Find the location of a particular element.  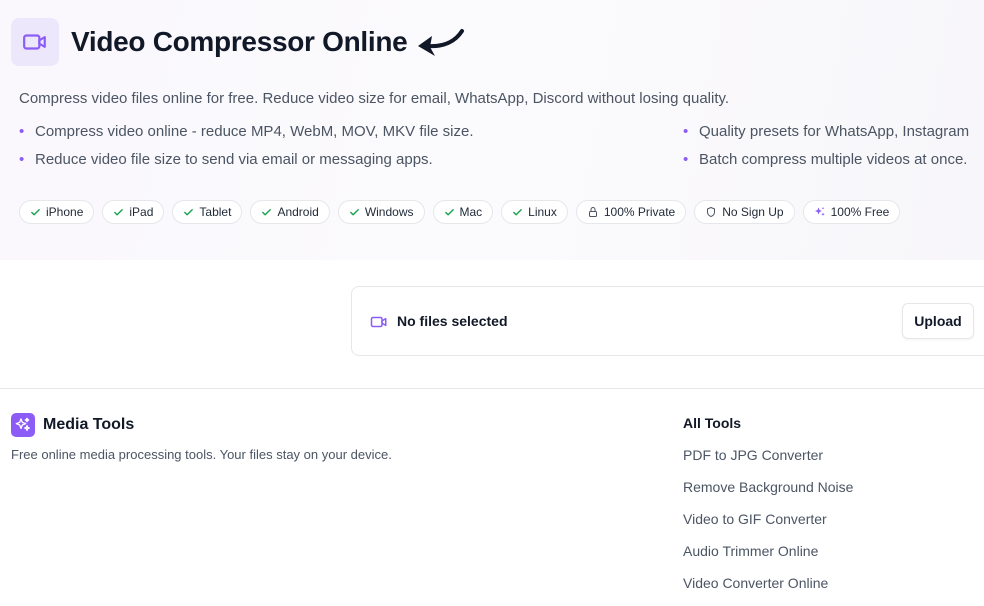

badge-mac: Mac is located at coordinates (463, 212).